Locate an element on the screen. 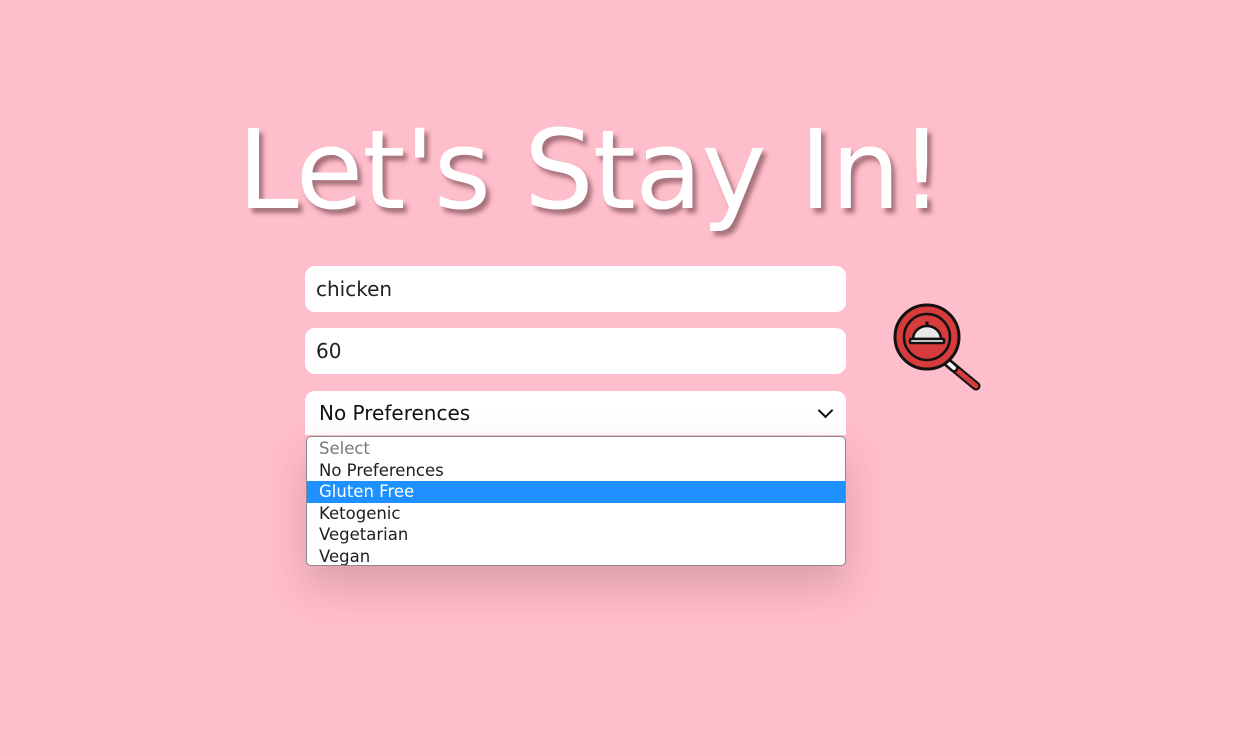 The height and width of the screenshot is (736, 1240). time-input is located at coordinates (575, 351).